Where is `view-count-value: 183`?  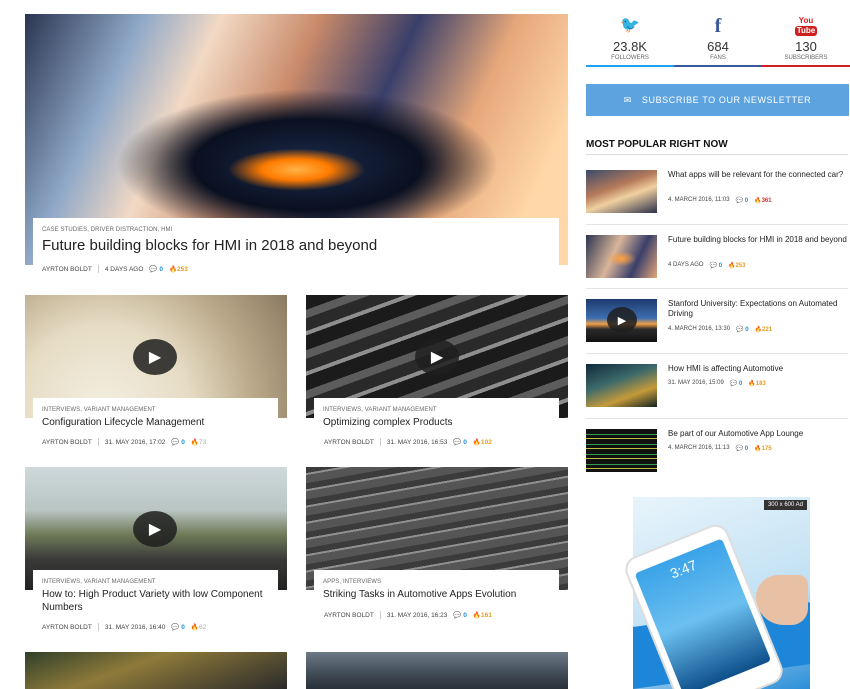 view-count-value: 183 is located at coordinates (760, 384).